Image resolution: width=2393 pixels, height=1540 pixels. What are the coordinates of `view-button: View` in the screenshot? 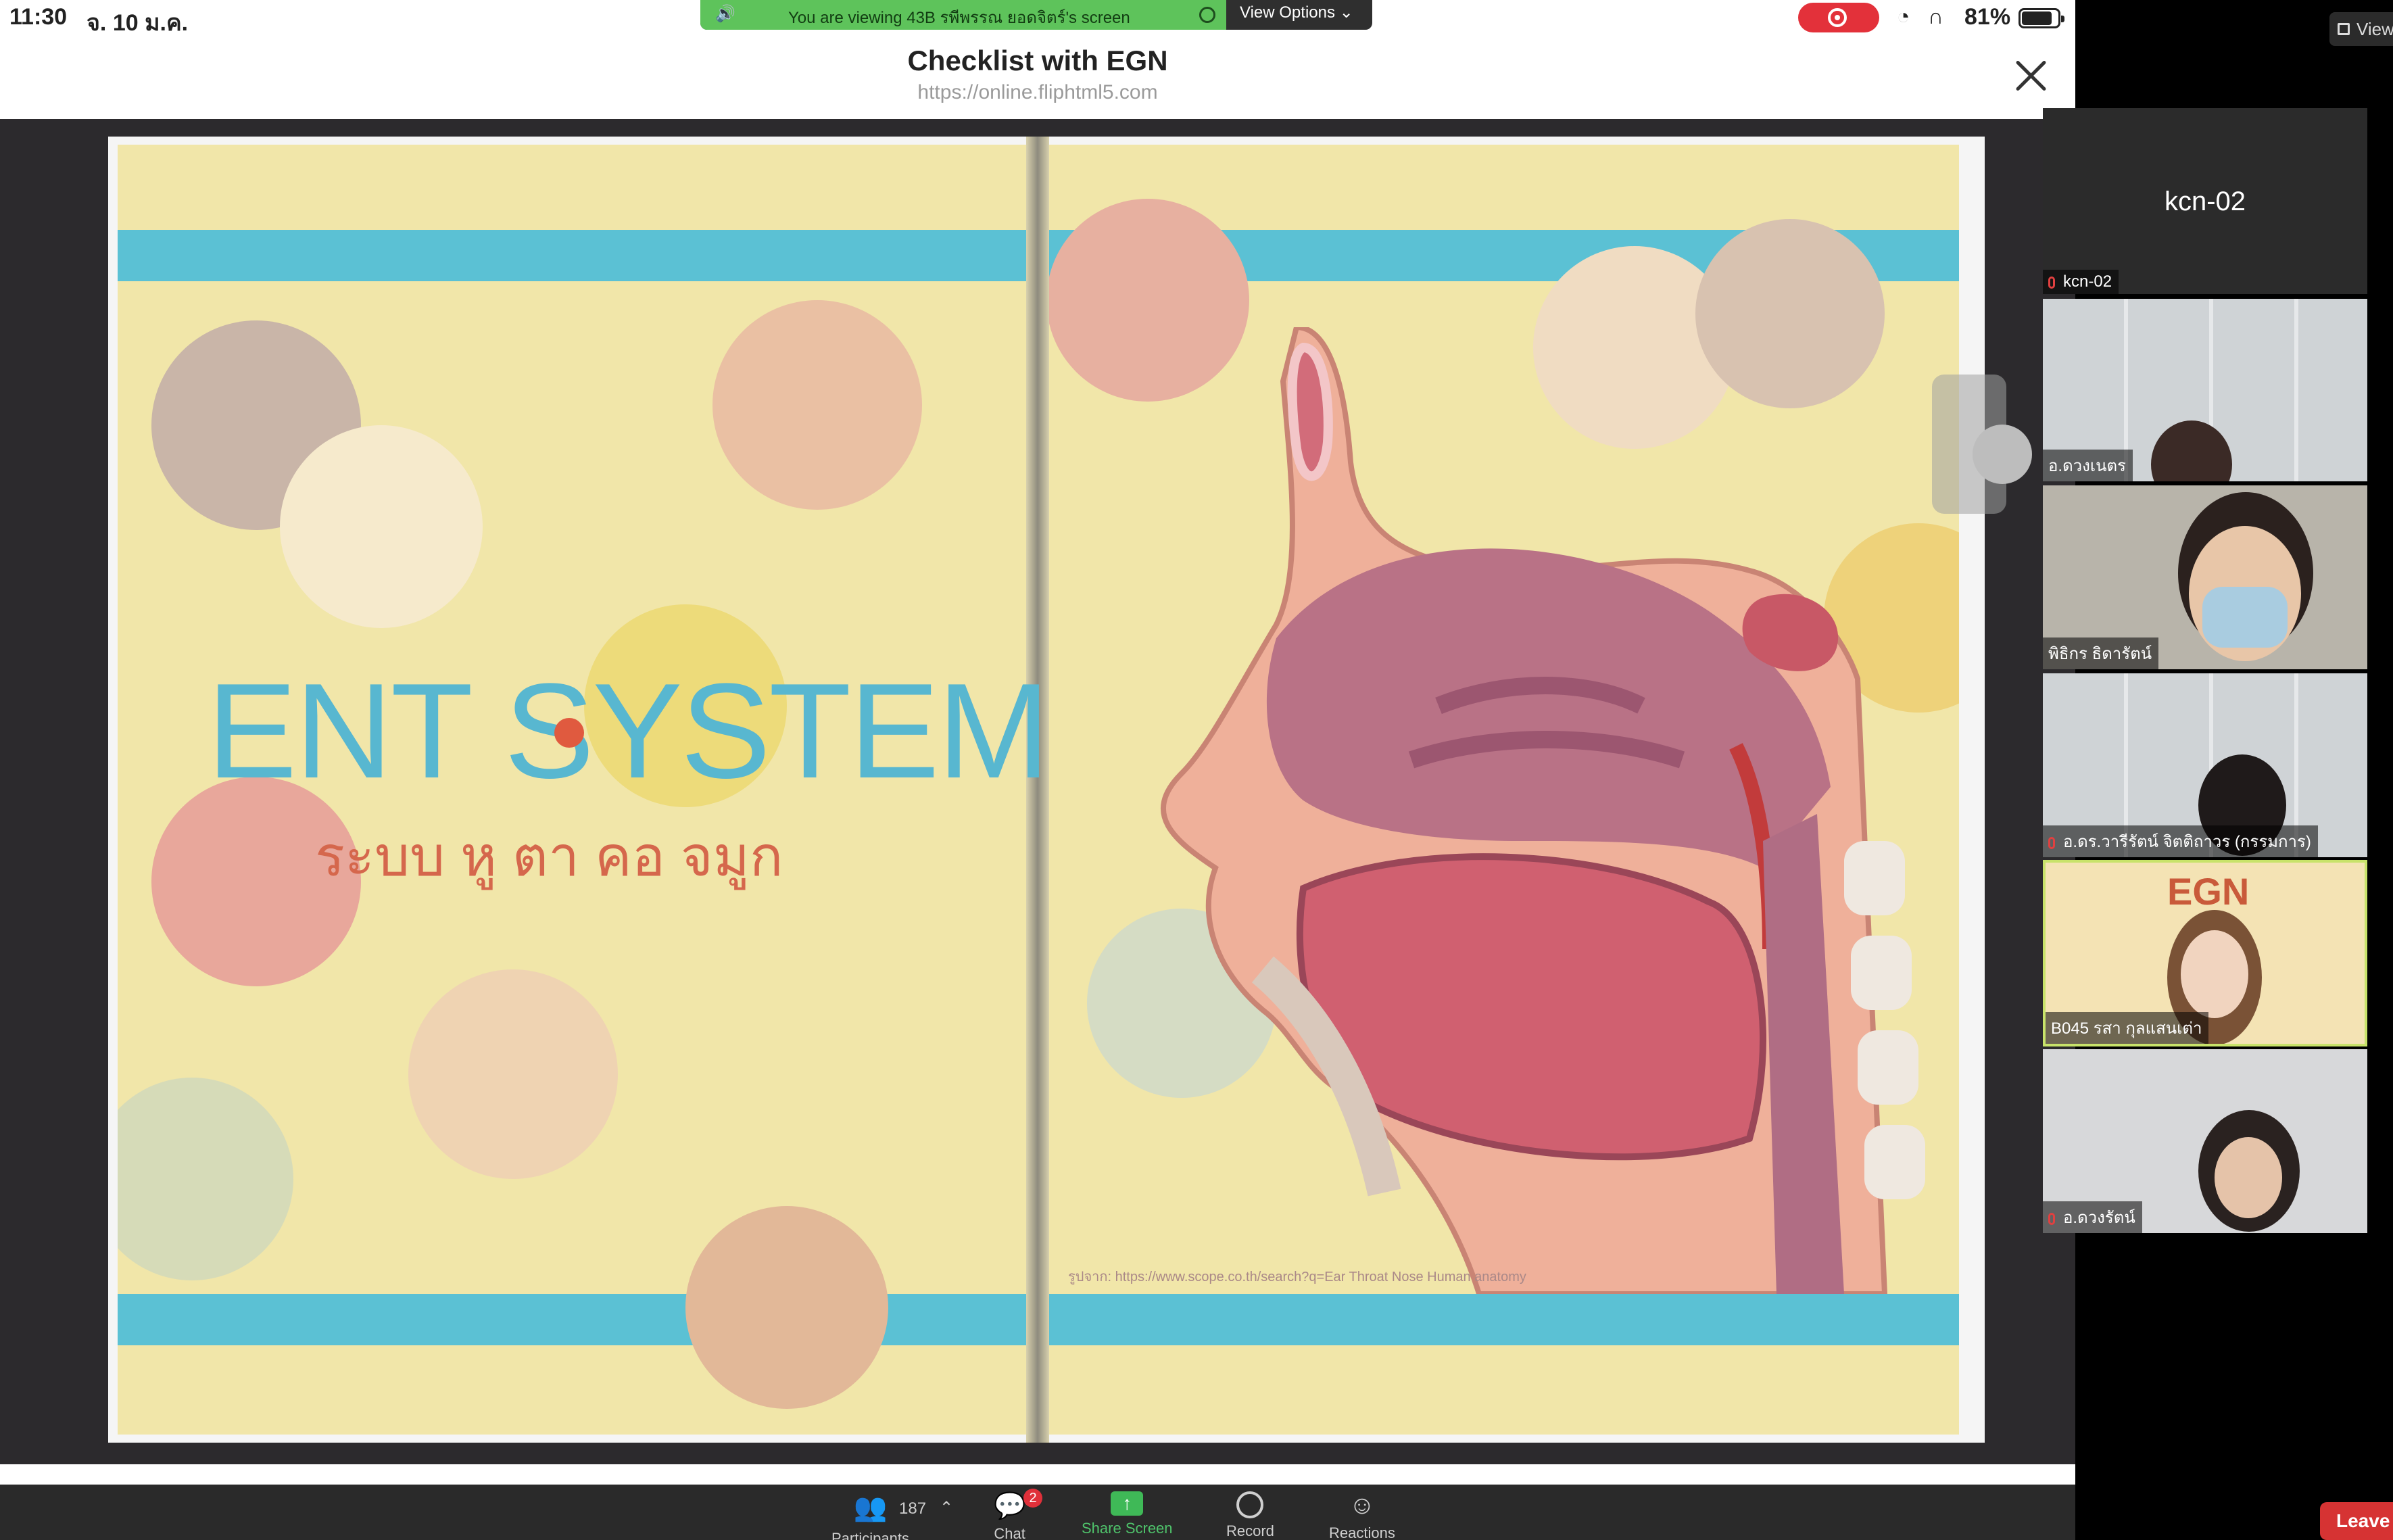 It's located at (2361, 29).